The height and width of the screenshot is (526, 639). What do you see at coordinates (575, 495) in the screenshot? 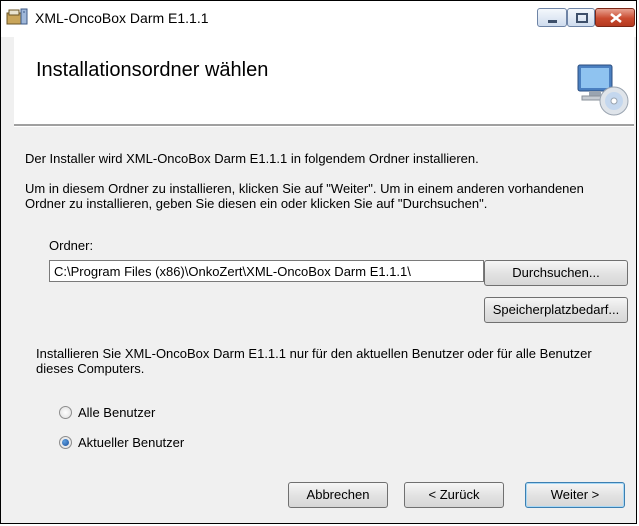
I see `next-button: Weiter >` at bounding box center [575, 495].